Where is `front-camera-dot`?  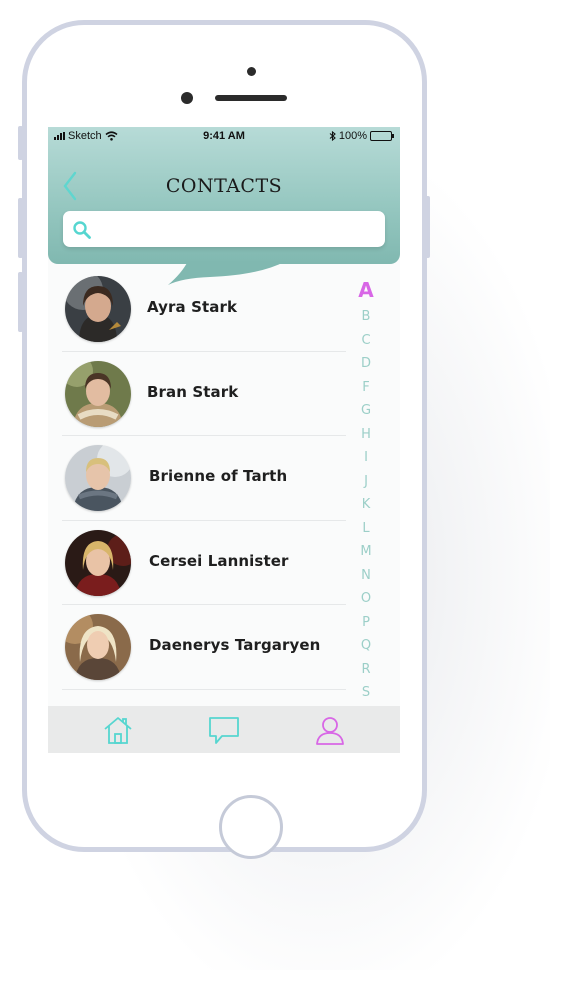 front-camera-dot is located at coordinates (251, 71).